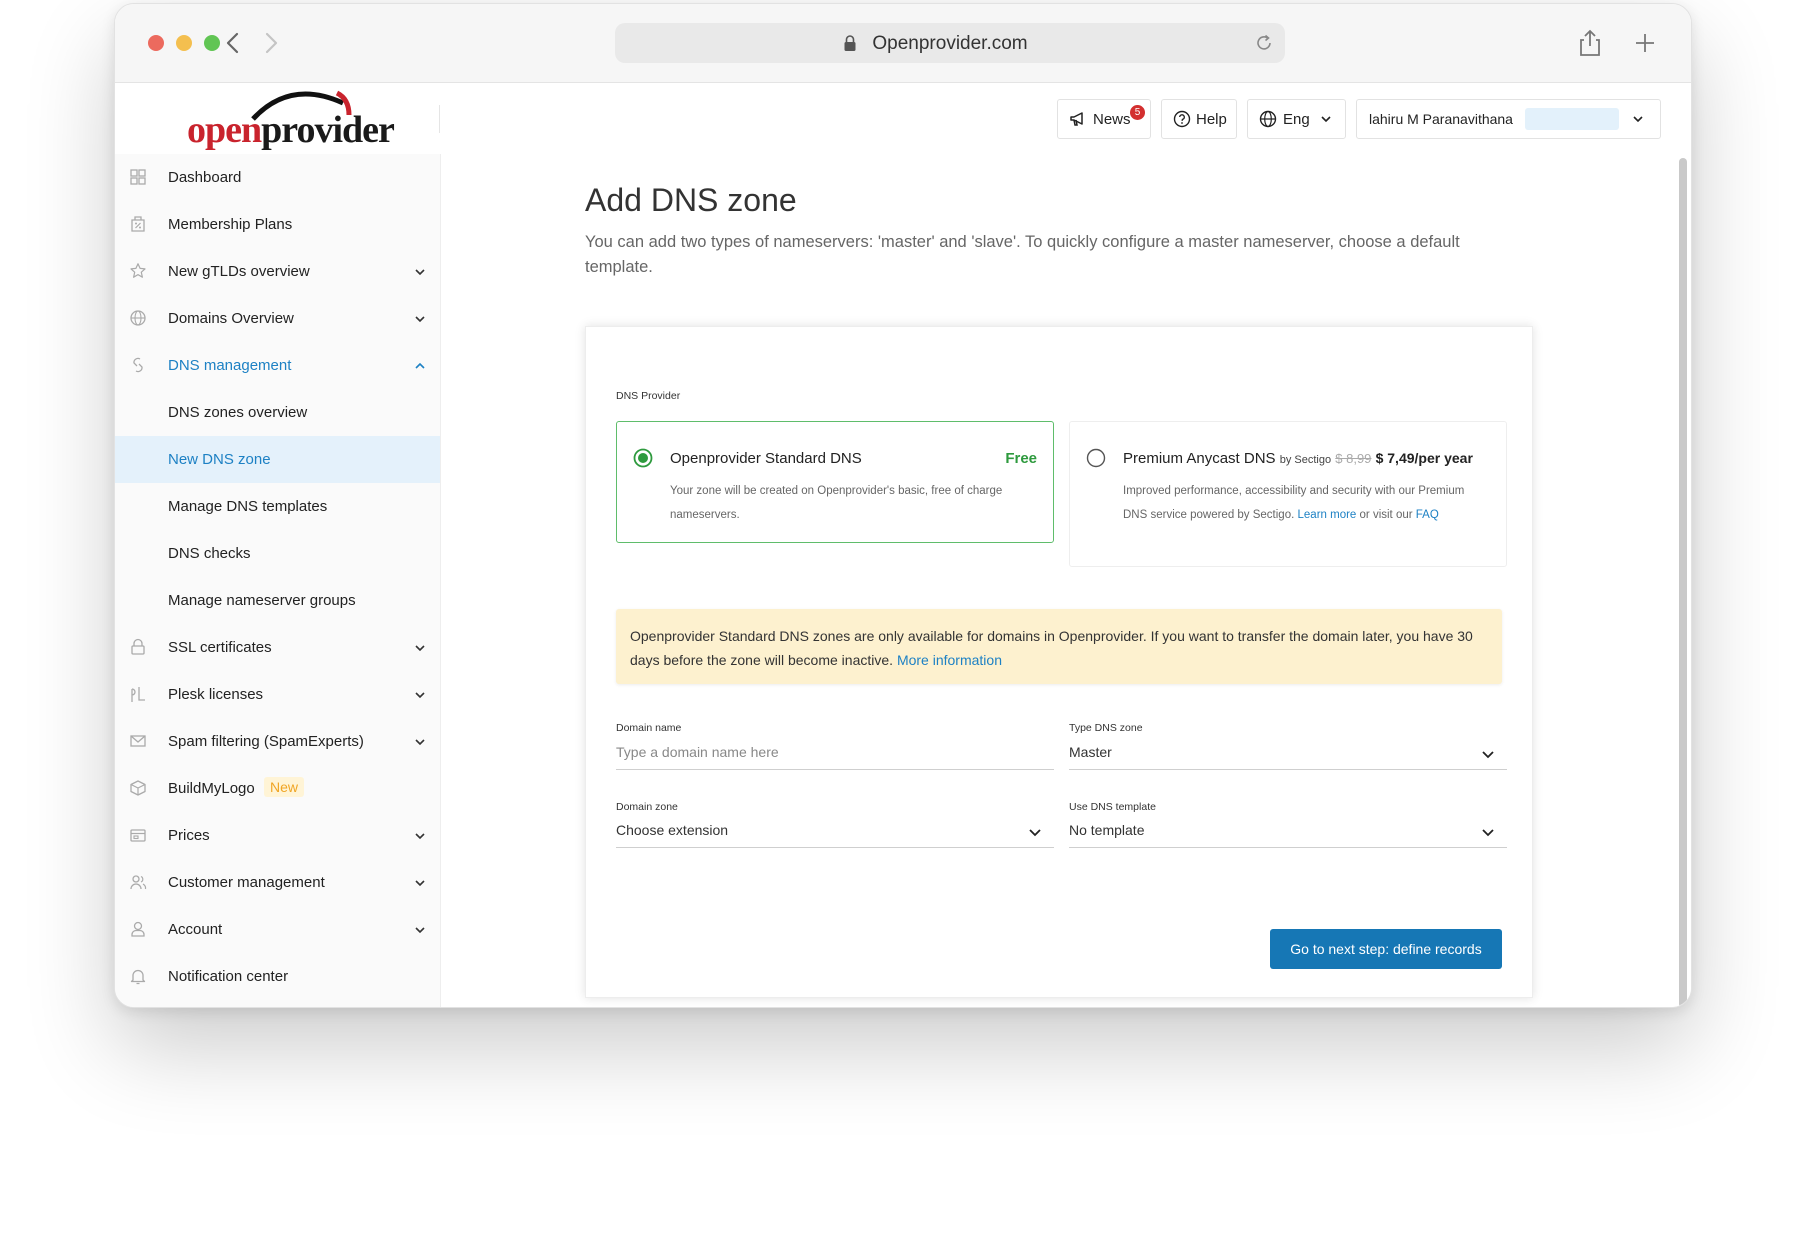 This screenshot has height=1255, width=1798. I want to click on sidebar-item-label: New gTLDs overview, so click(239, 271).